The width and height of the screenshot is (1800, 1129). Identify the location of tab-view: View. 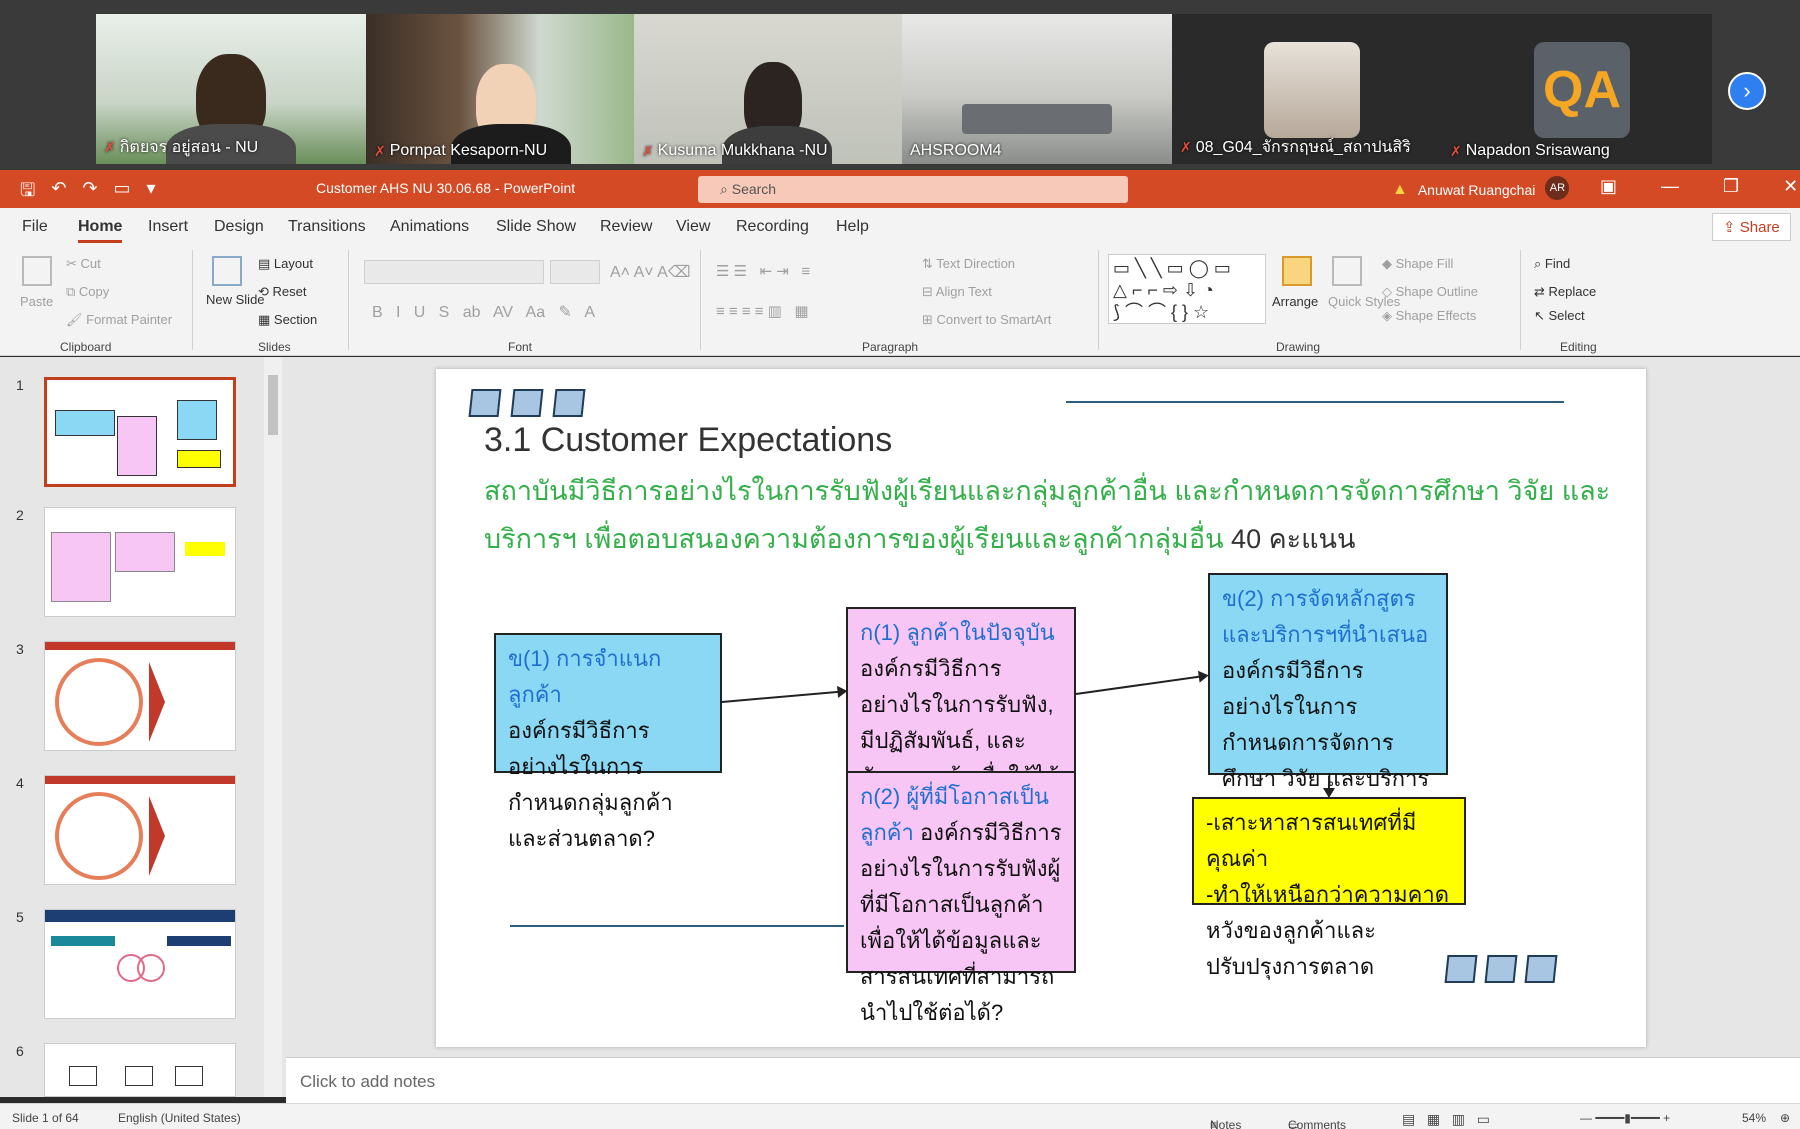
(693, 227).